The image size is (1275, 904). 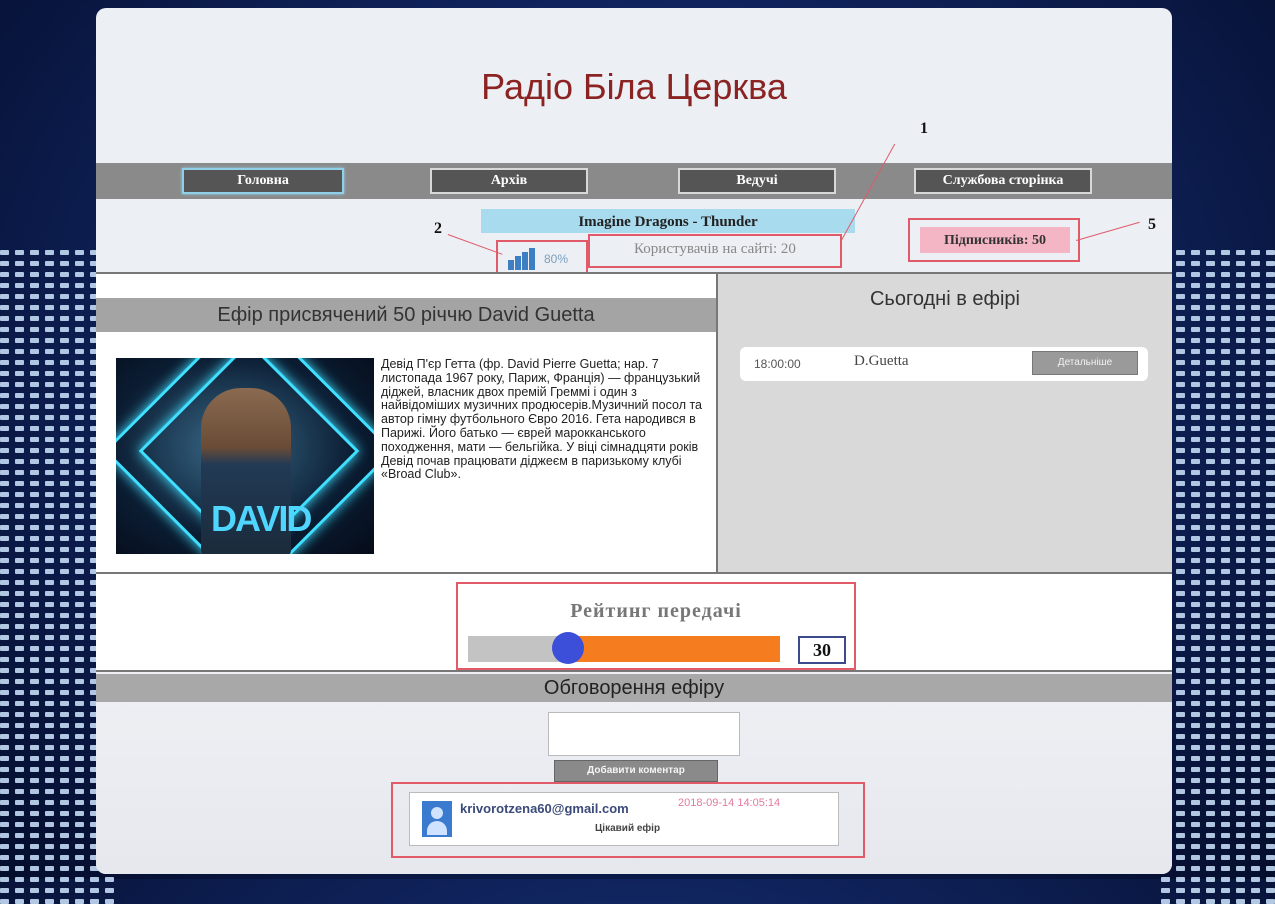 I want to click on rating-box: Рейтинг передачі 30, so click(x=656, y=626).